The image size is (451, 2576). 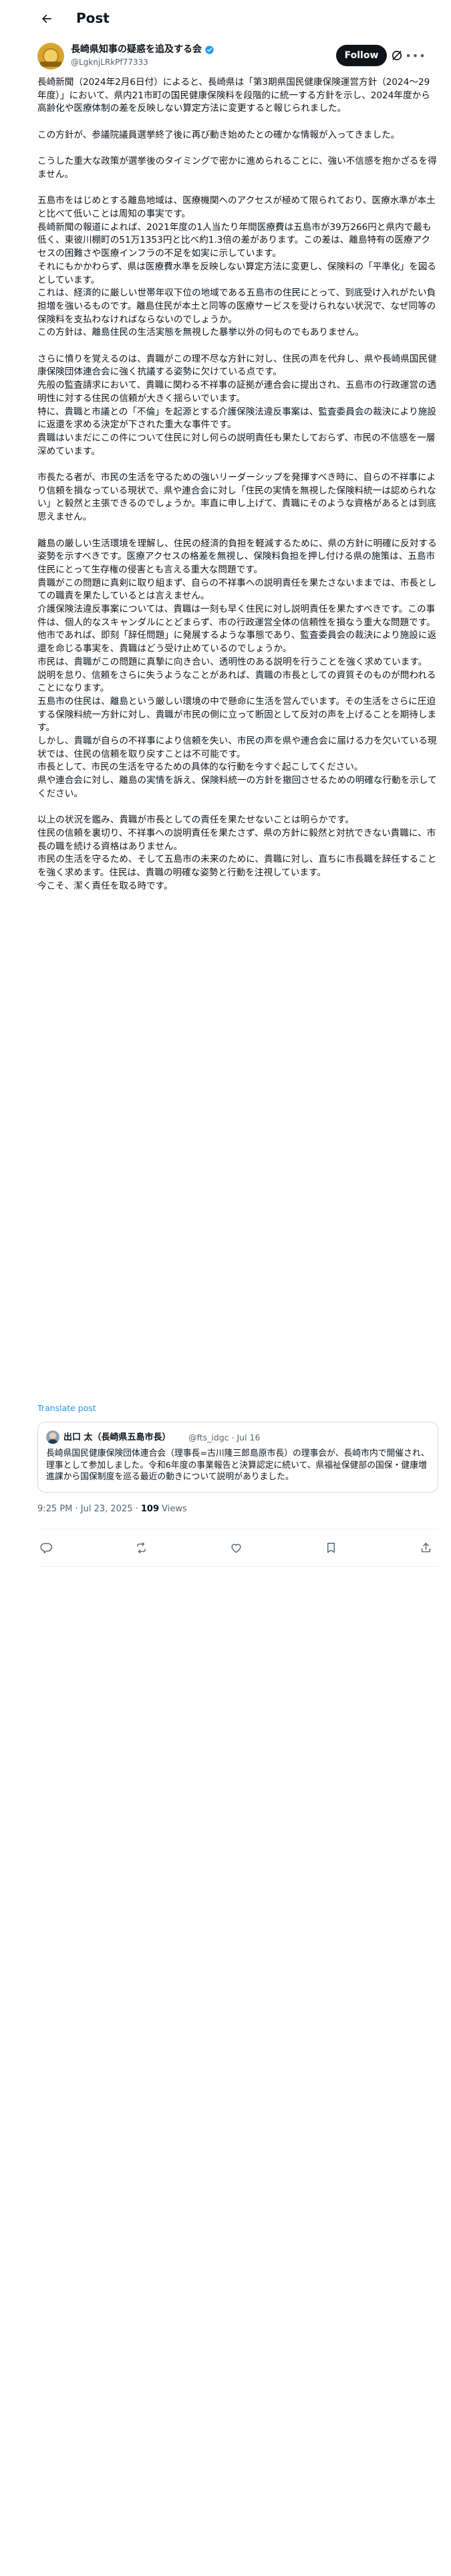 I want to click on action-bar, so click(x=237, y=1548).